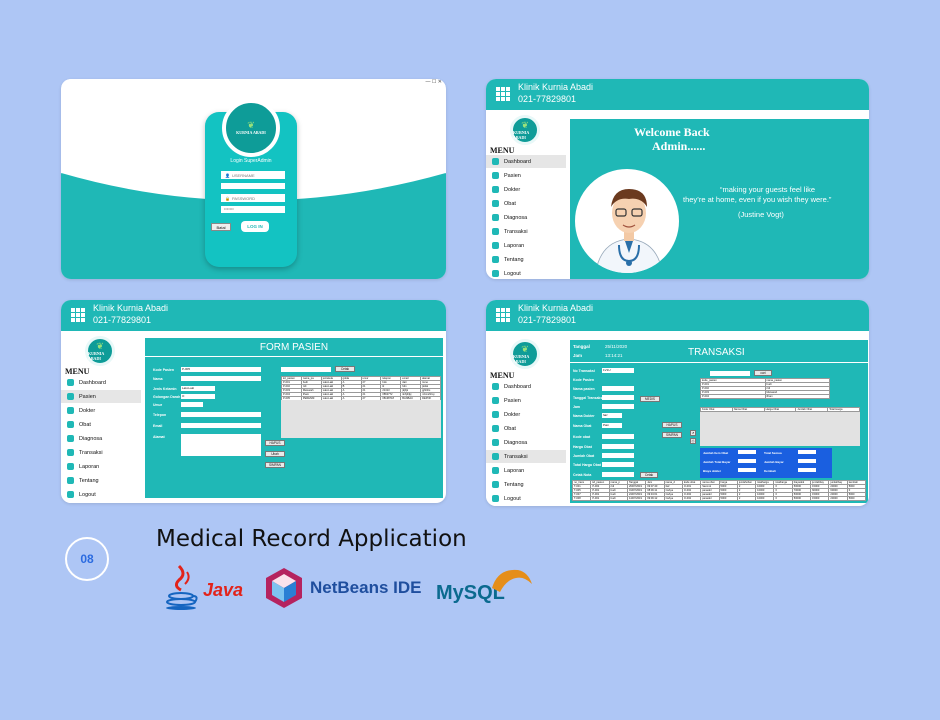 Image resolution: width=940 pixels, height=720 pixels. Describe the element at coordinates (160, 415) in the screenshot. I see `label-telepon: Telepon` at that location.